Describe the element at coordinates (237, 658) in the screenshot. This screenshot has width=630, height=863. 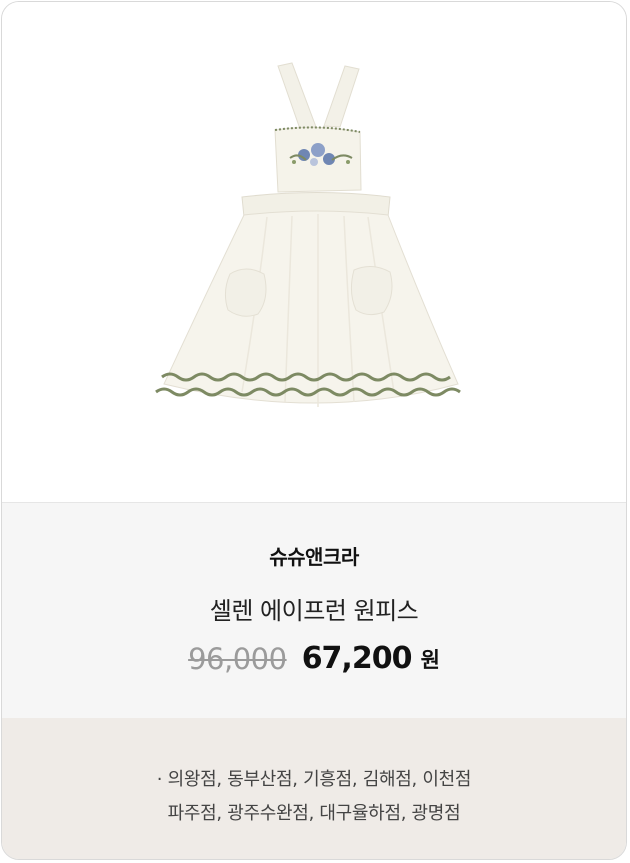
I see `original-price: 96,000` at that location.